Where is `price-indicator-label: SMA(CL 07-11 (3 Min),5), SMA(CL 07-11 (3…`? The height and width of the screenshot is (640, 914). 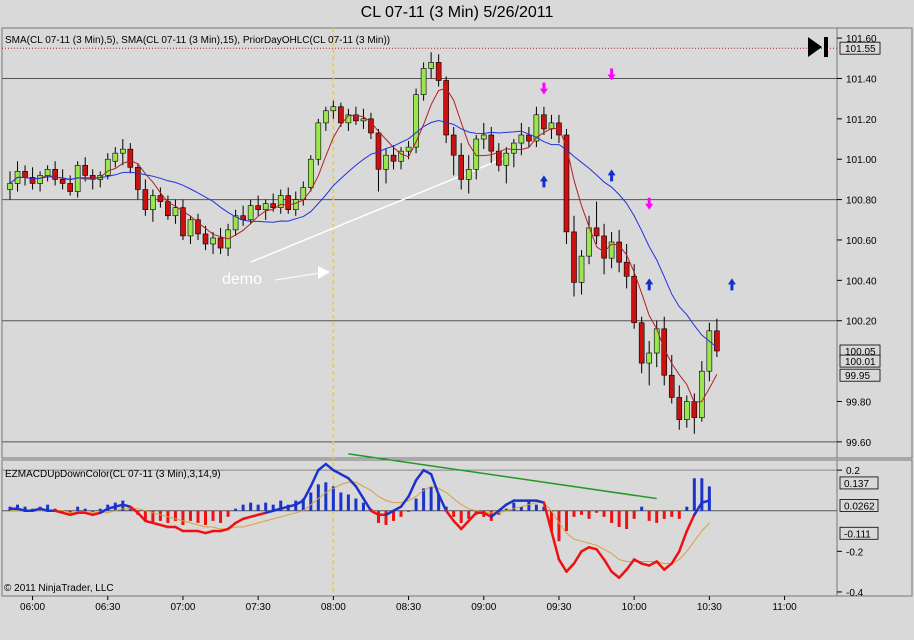 price-indicator-label: SMA(CL 07-11 (3 Min),5), SMA(CL 07-11 (3… is located at coordinates (197, 40).